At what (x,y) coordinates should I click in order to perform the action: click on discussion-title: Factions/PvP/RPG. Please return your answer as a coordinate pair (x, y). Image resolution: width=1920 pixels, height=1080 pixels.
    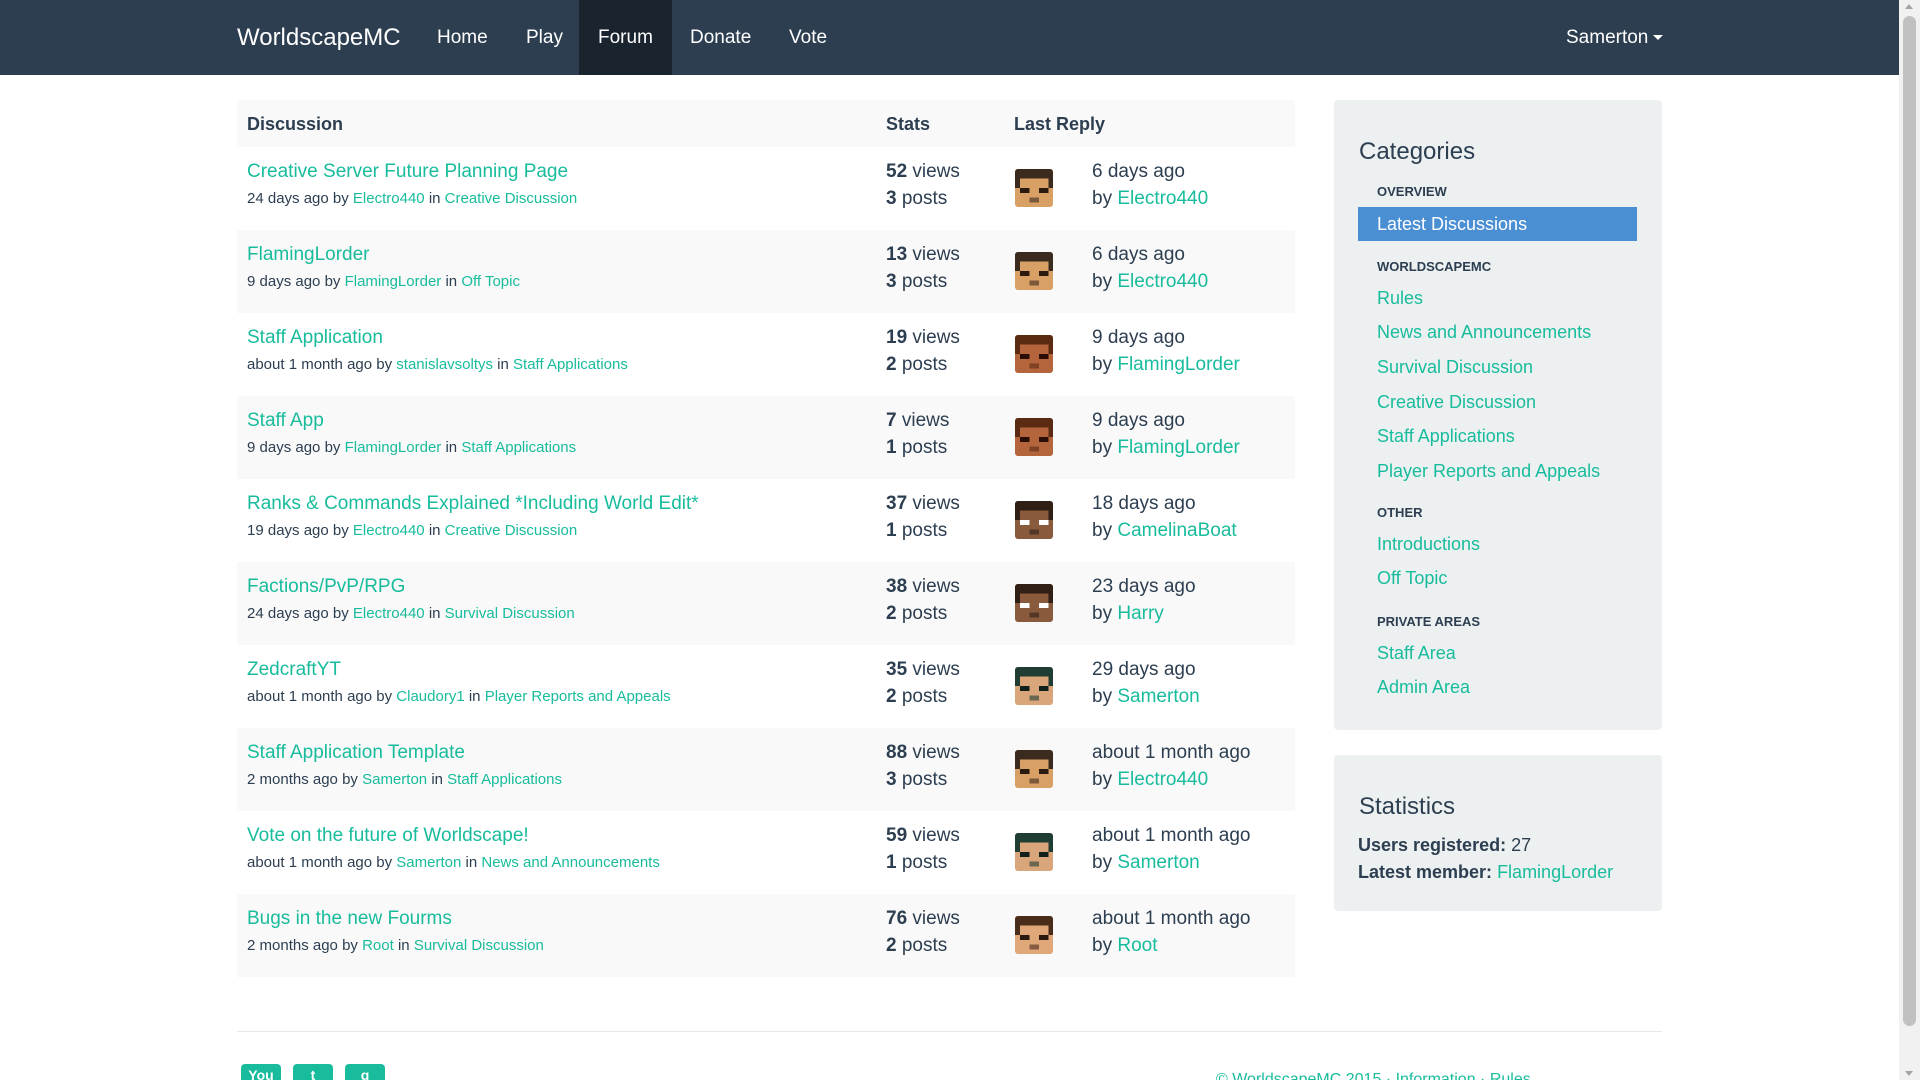
    Looking at the image, I should click on (326, 587).